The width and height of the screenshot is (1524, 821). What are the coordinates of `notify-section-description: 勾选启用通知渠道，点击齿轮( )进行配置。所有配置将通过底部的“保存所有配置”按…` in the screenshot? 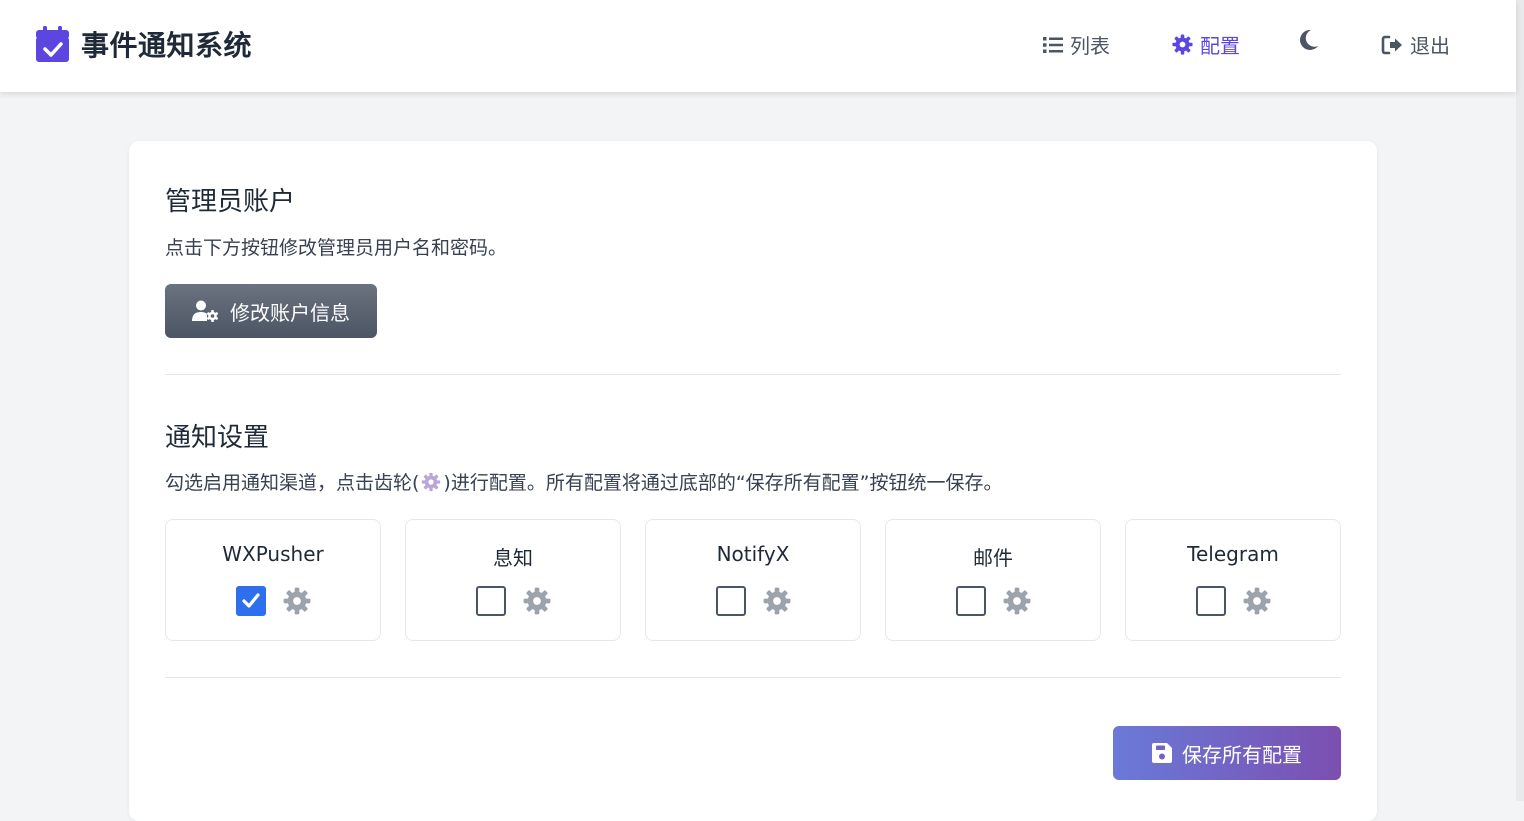 It's located at (584, 481).